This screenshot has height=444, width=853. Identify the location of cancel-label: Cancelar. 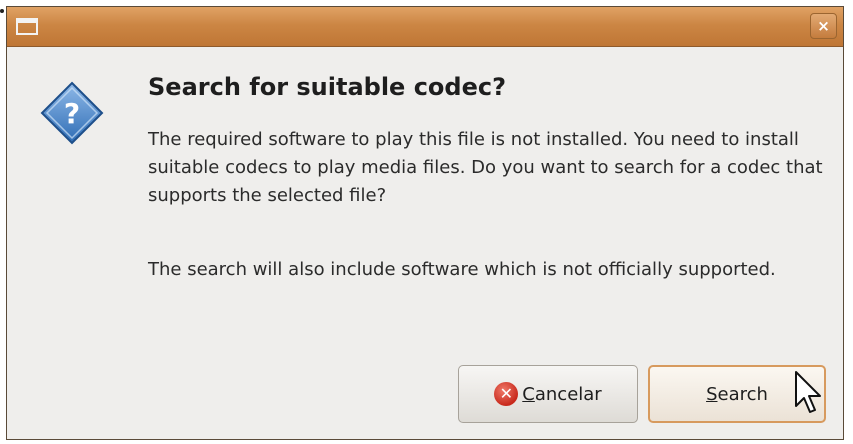
(561, 394).